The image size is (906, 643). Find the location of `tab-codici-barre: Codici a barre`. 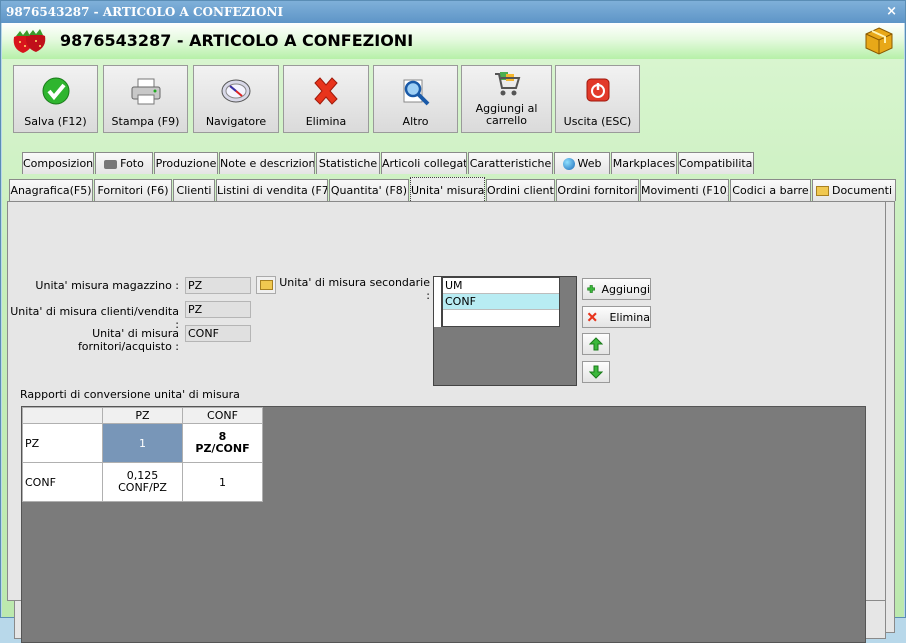

tab-codici-barre: Codici a barre is located at coordinates (770, 190).